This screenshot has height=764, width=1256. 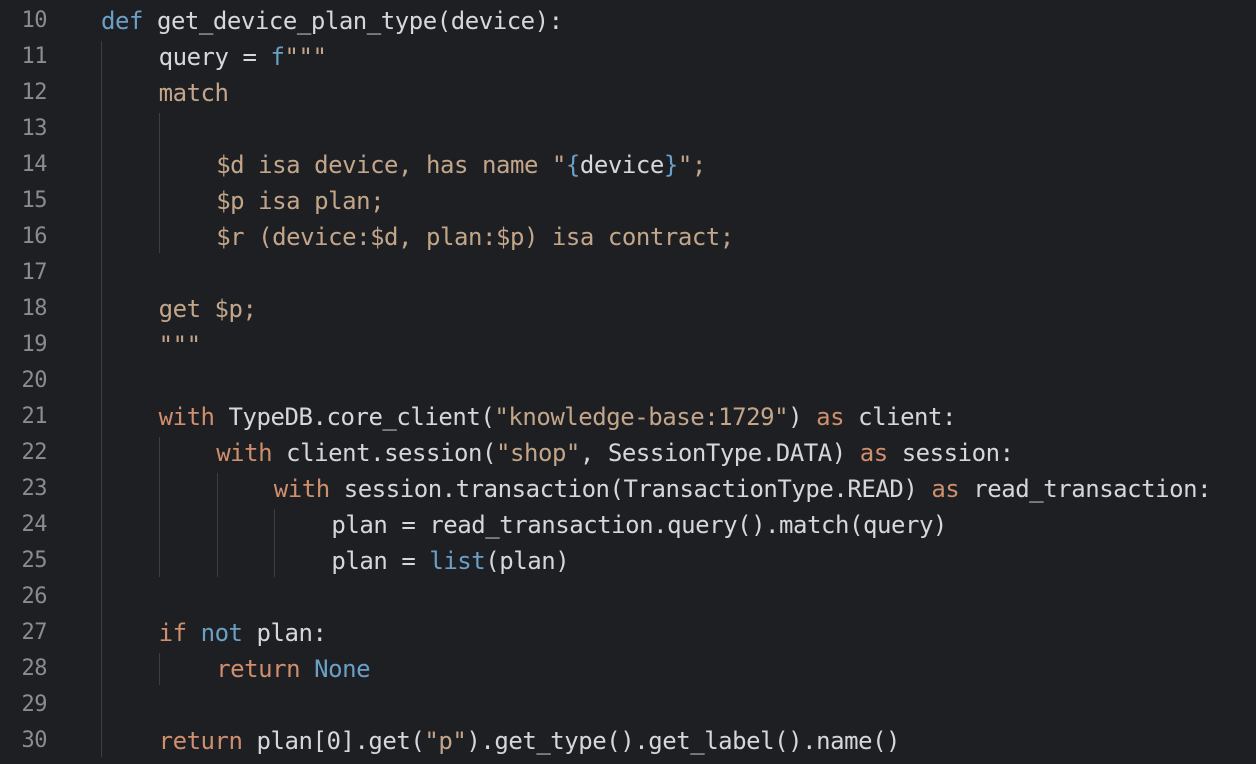 I want to click on code-token: $r (device:$d, plan:$p) isa contract;, so click(x=475, y=237).